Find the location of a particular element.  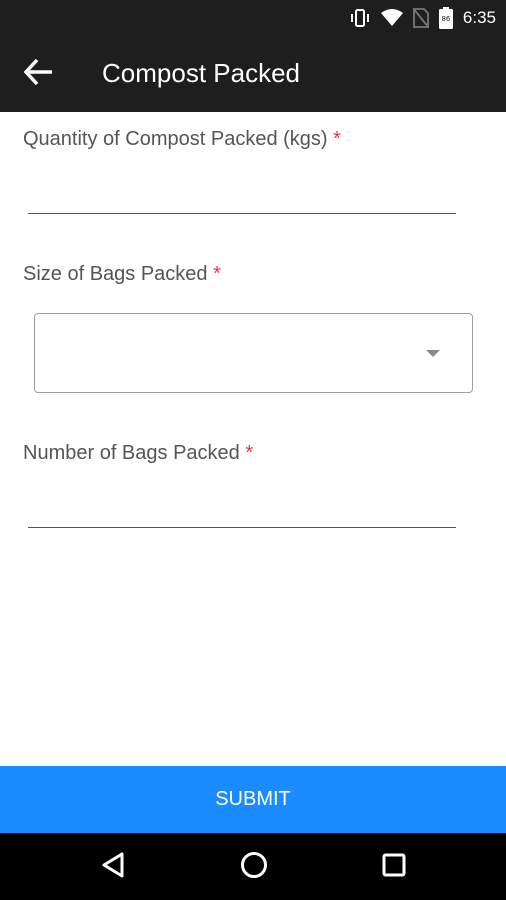

status-bar: 86 6:35 is located at coordinates (253, 18).